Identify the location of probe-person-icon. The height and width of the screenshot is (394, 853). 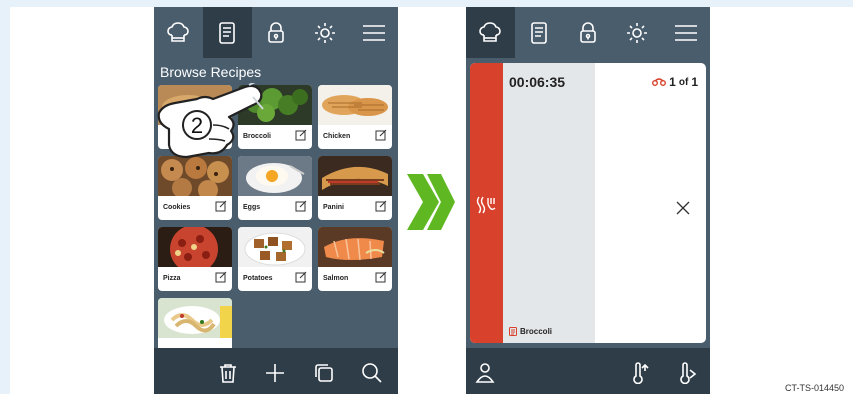
(485, 373).